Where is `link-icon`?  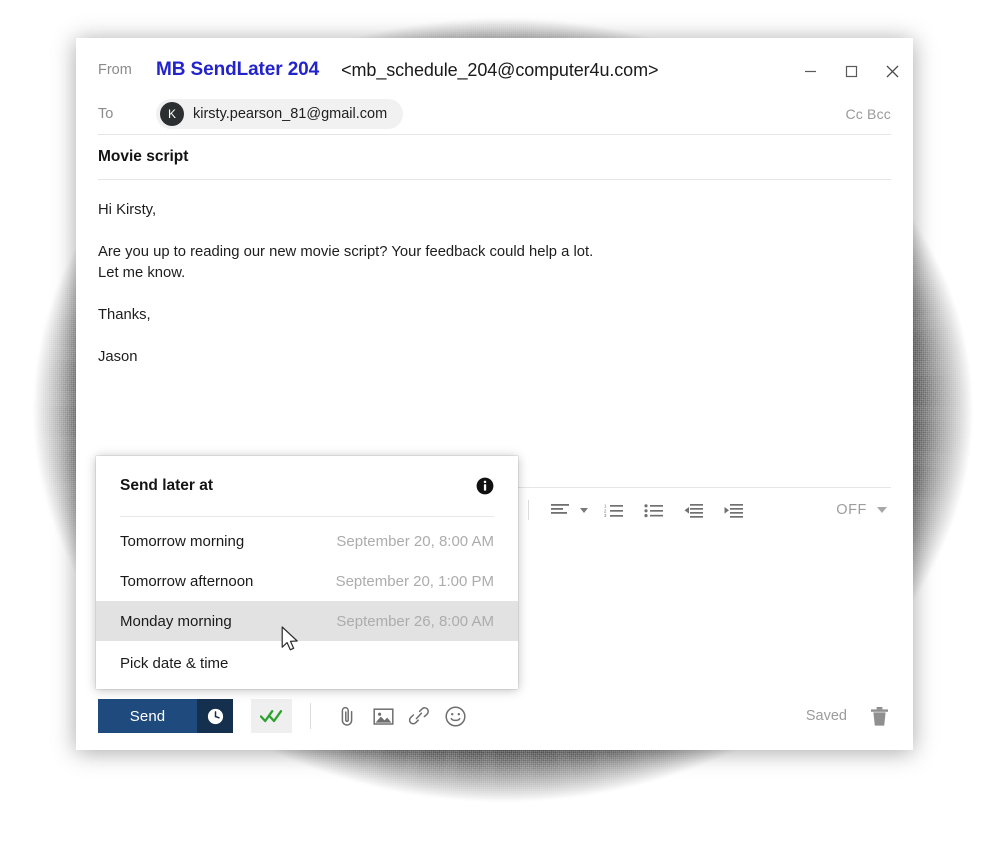 link-icon is located at coordinates (418, 715).